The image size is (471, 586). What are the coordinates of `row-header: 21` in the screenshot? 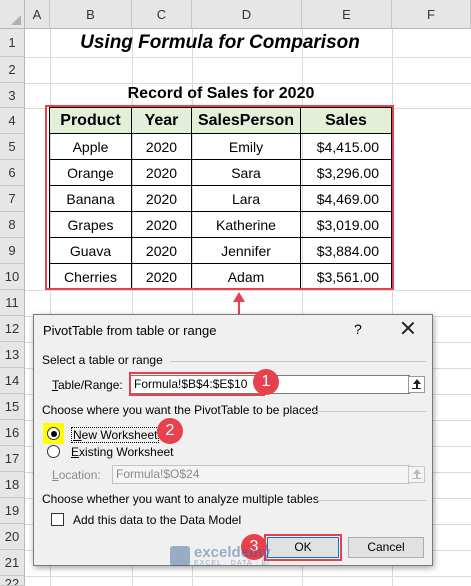 It's located at (12, 563).